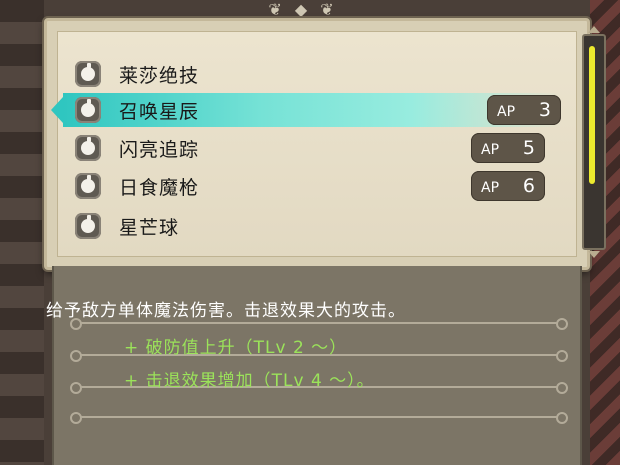  What do you see at coordinates (592, 115) in the screenshot?
I see `scroll-thumb` at bounding box center [592, 115].